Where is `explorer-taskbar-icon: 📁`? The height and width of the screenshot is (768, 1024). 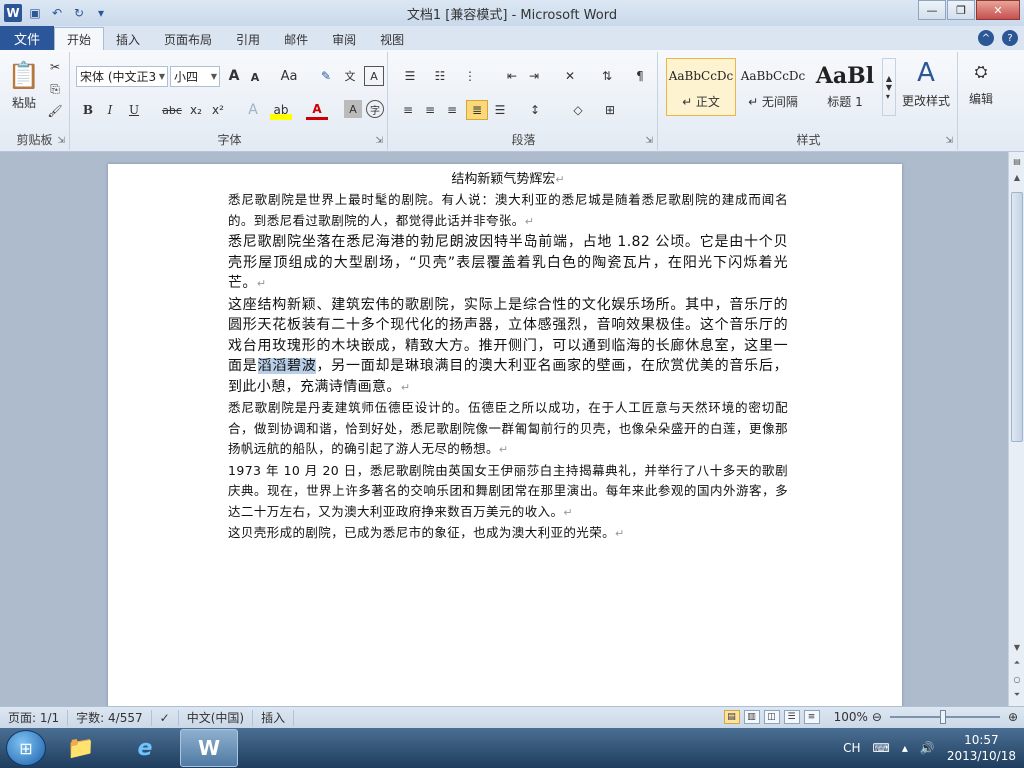 explorer-taskbar-icon: 📁 is located at coordinates (81, 748).